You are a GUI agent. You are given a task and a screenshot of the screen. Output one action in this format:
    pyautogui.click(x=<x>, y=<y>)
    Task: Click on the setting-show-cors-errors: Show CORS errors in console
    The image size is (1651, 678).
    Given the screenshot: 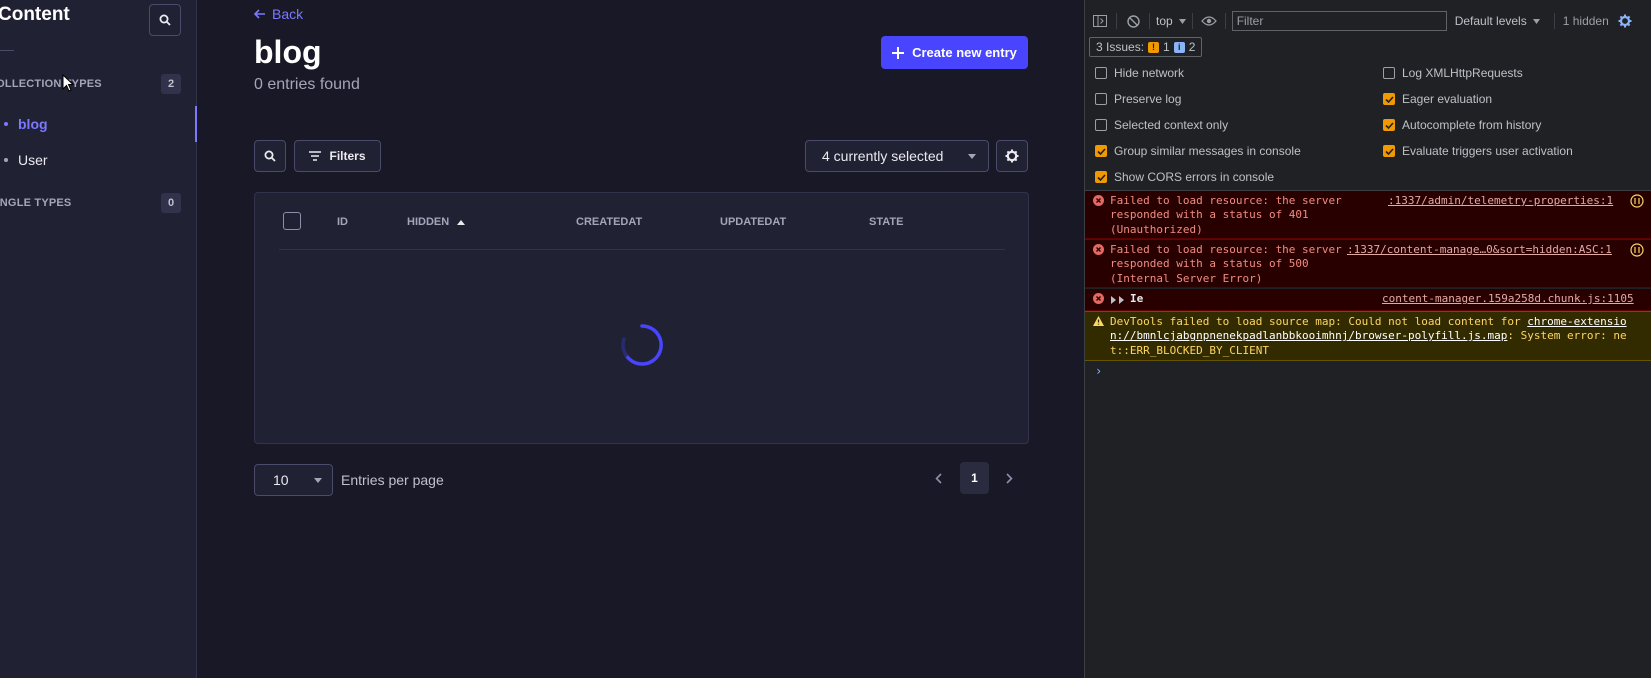 What is the action you would take?
    pyautogui.click(x=1184, y=177)
    